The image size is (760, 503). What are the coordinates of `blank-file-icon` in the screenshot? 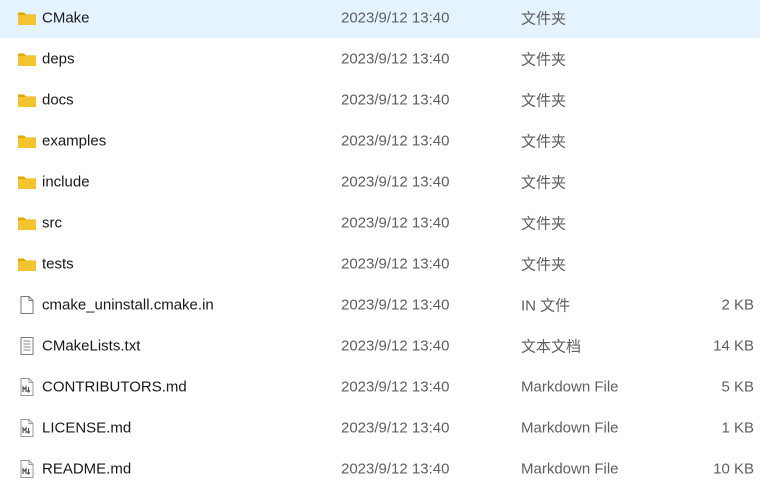 It's located at (27, 305).